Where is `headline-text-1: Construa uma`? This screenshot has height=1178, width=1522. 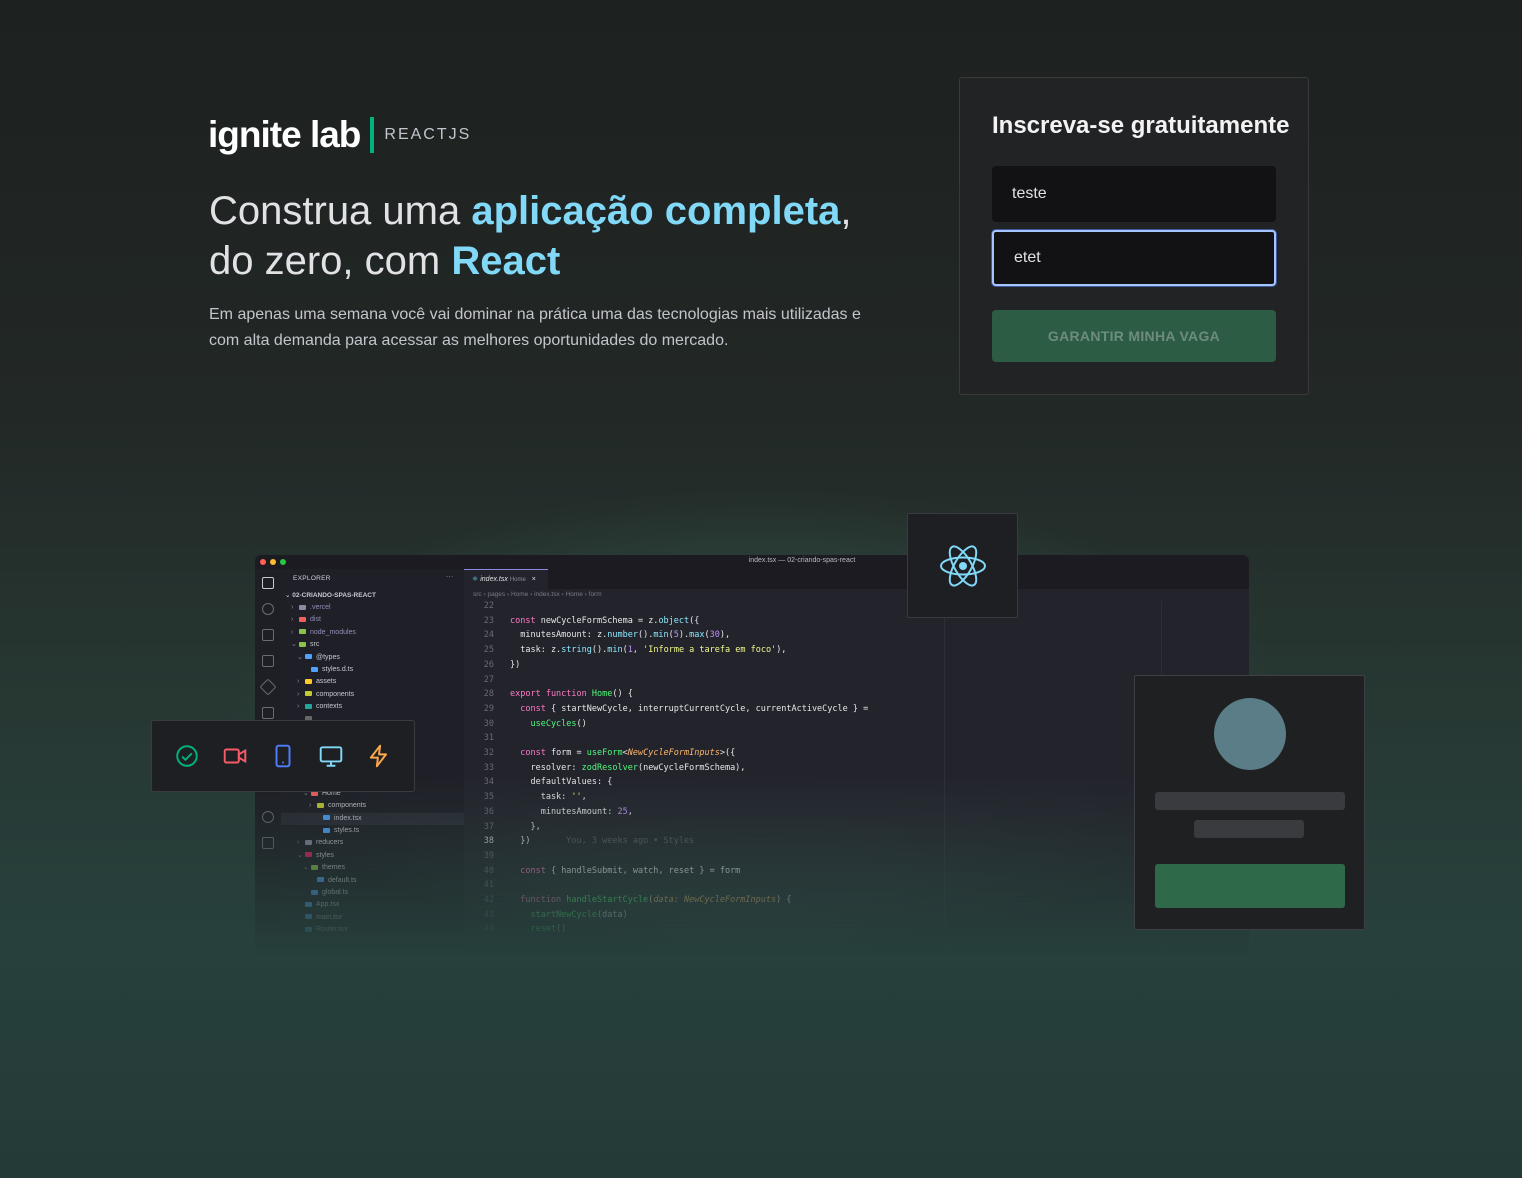
headline-text-1: Construa uma is located at coordinates (340, 211).